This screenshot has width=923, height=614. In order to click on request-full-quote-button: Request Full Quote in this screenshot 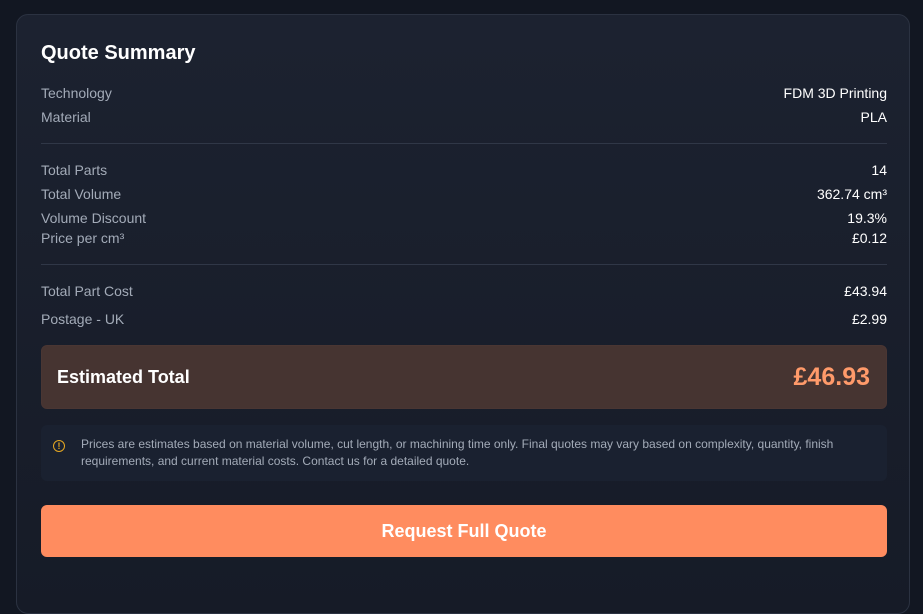, I will do `click(464, 531)`.